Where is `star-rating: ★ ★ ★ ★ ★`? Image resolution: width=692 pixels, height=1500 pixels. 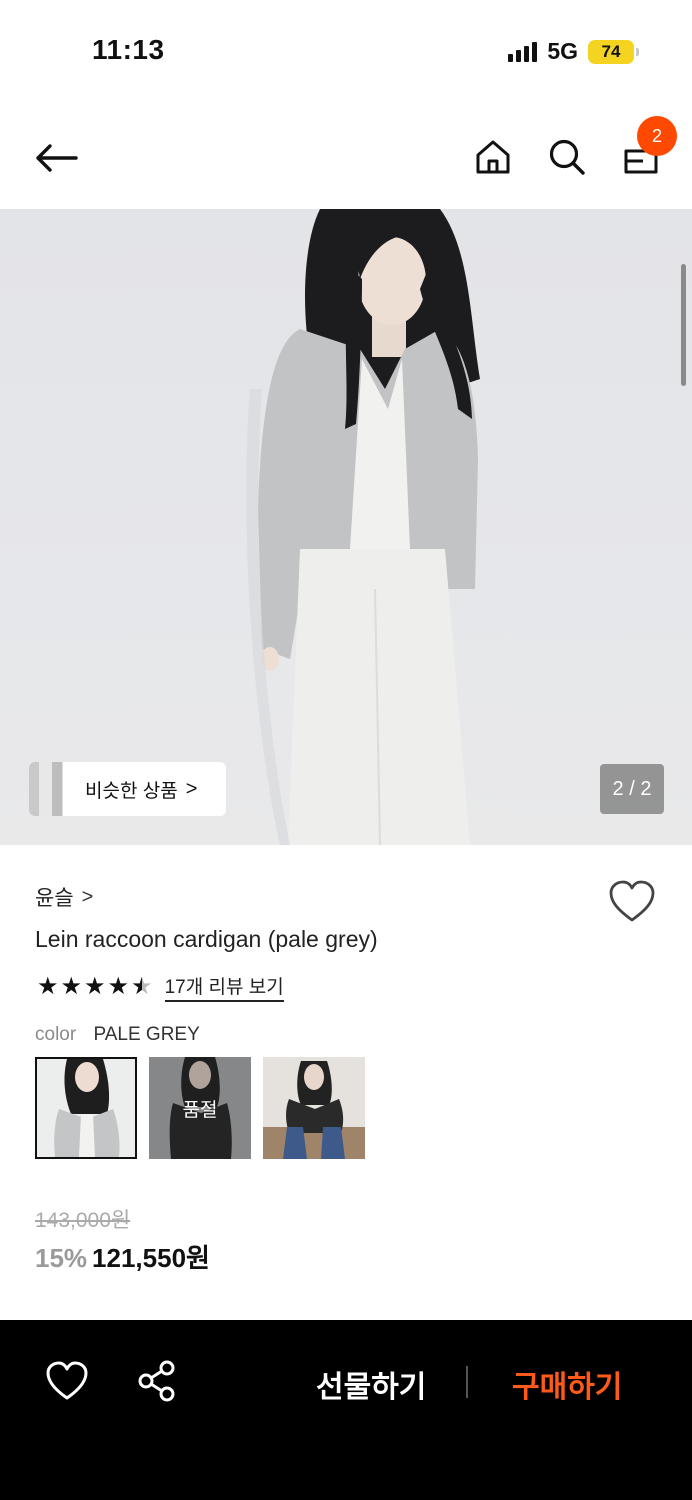
star-rating: ★ ★ ★ ★ ★ is located at coordinates (95, 987).